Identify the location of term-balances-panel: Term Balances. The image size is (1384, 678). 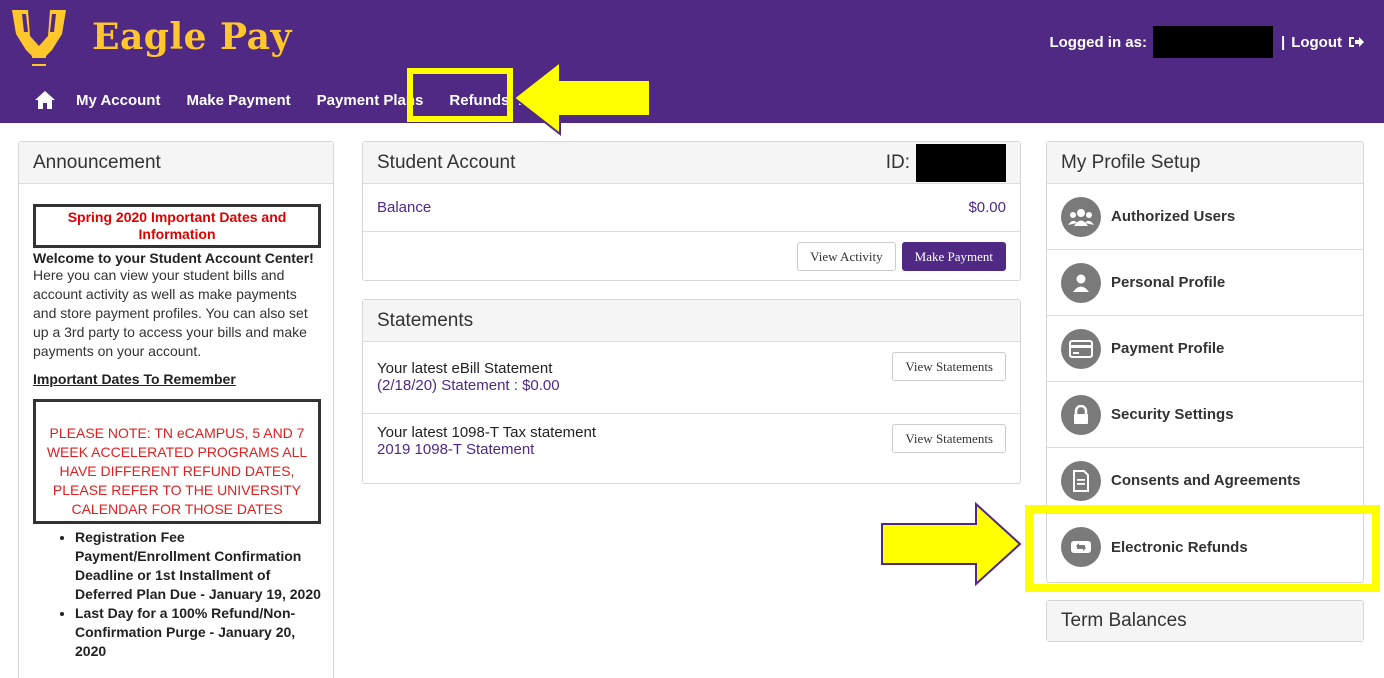
(1205, 621).